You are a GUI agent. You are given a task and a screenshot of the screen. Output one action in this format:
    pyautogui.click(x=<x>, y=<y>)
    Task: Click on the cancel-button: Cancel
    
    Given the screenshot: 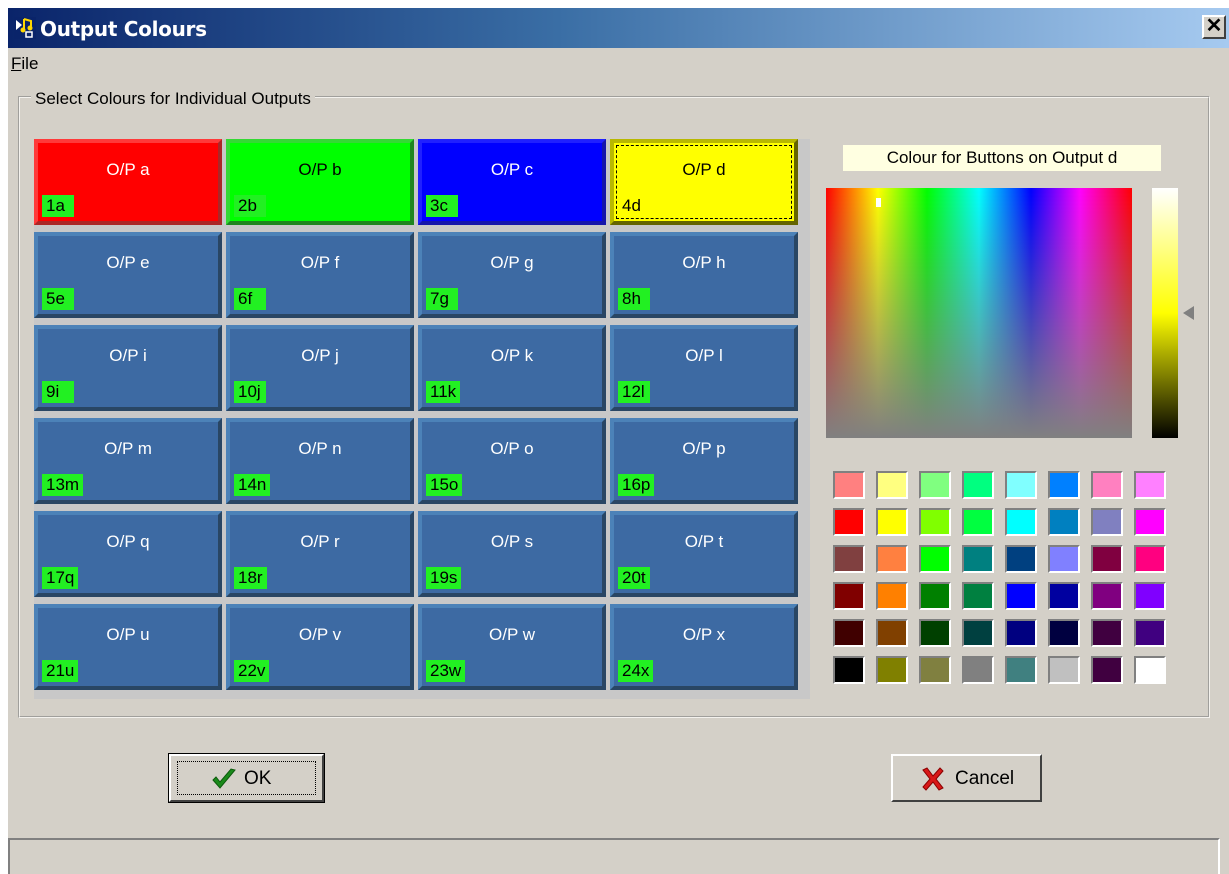 What is the action you would take?
    pyautogui.click(x=966, y=778)
    